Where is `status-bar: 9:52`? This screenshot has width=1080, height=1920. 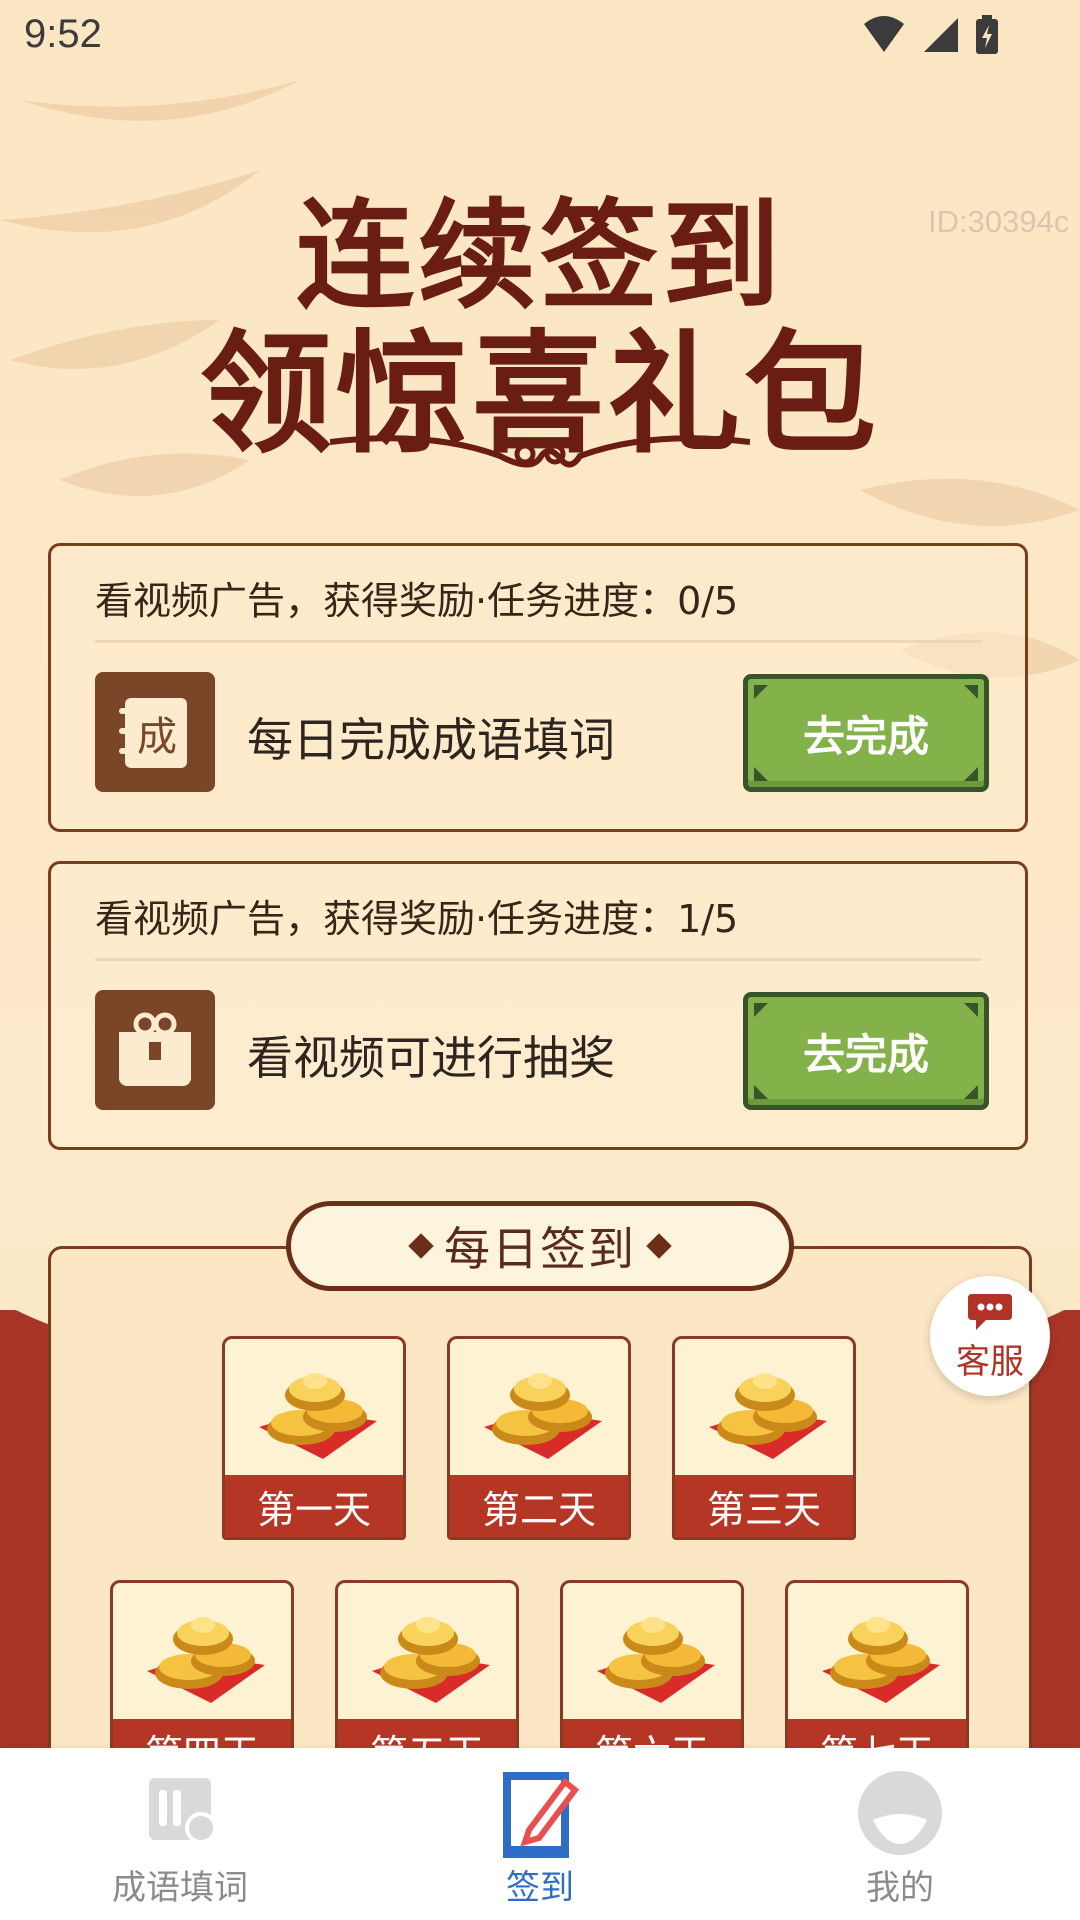 status-bar: 9:52 is located at coordinates (540, 40).